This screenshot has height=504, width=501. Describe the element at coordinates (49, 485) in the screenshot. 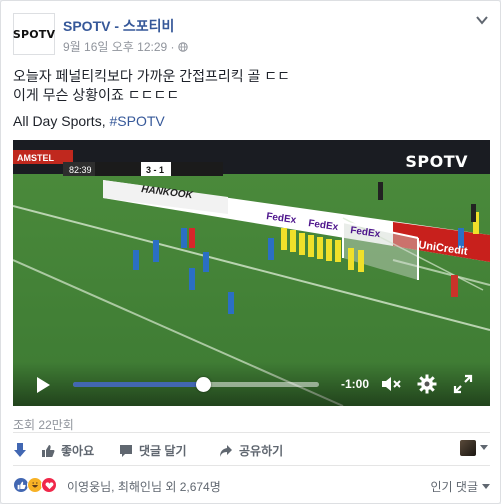

I see `love-reaction-icon` at that location.